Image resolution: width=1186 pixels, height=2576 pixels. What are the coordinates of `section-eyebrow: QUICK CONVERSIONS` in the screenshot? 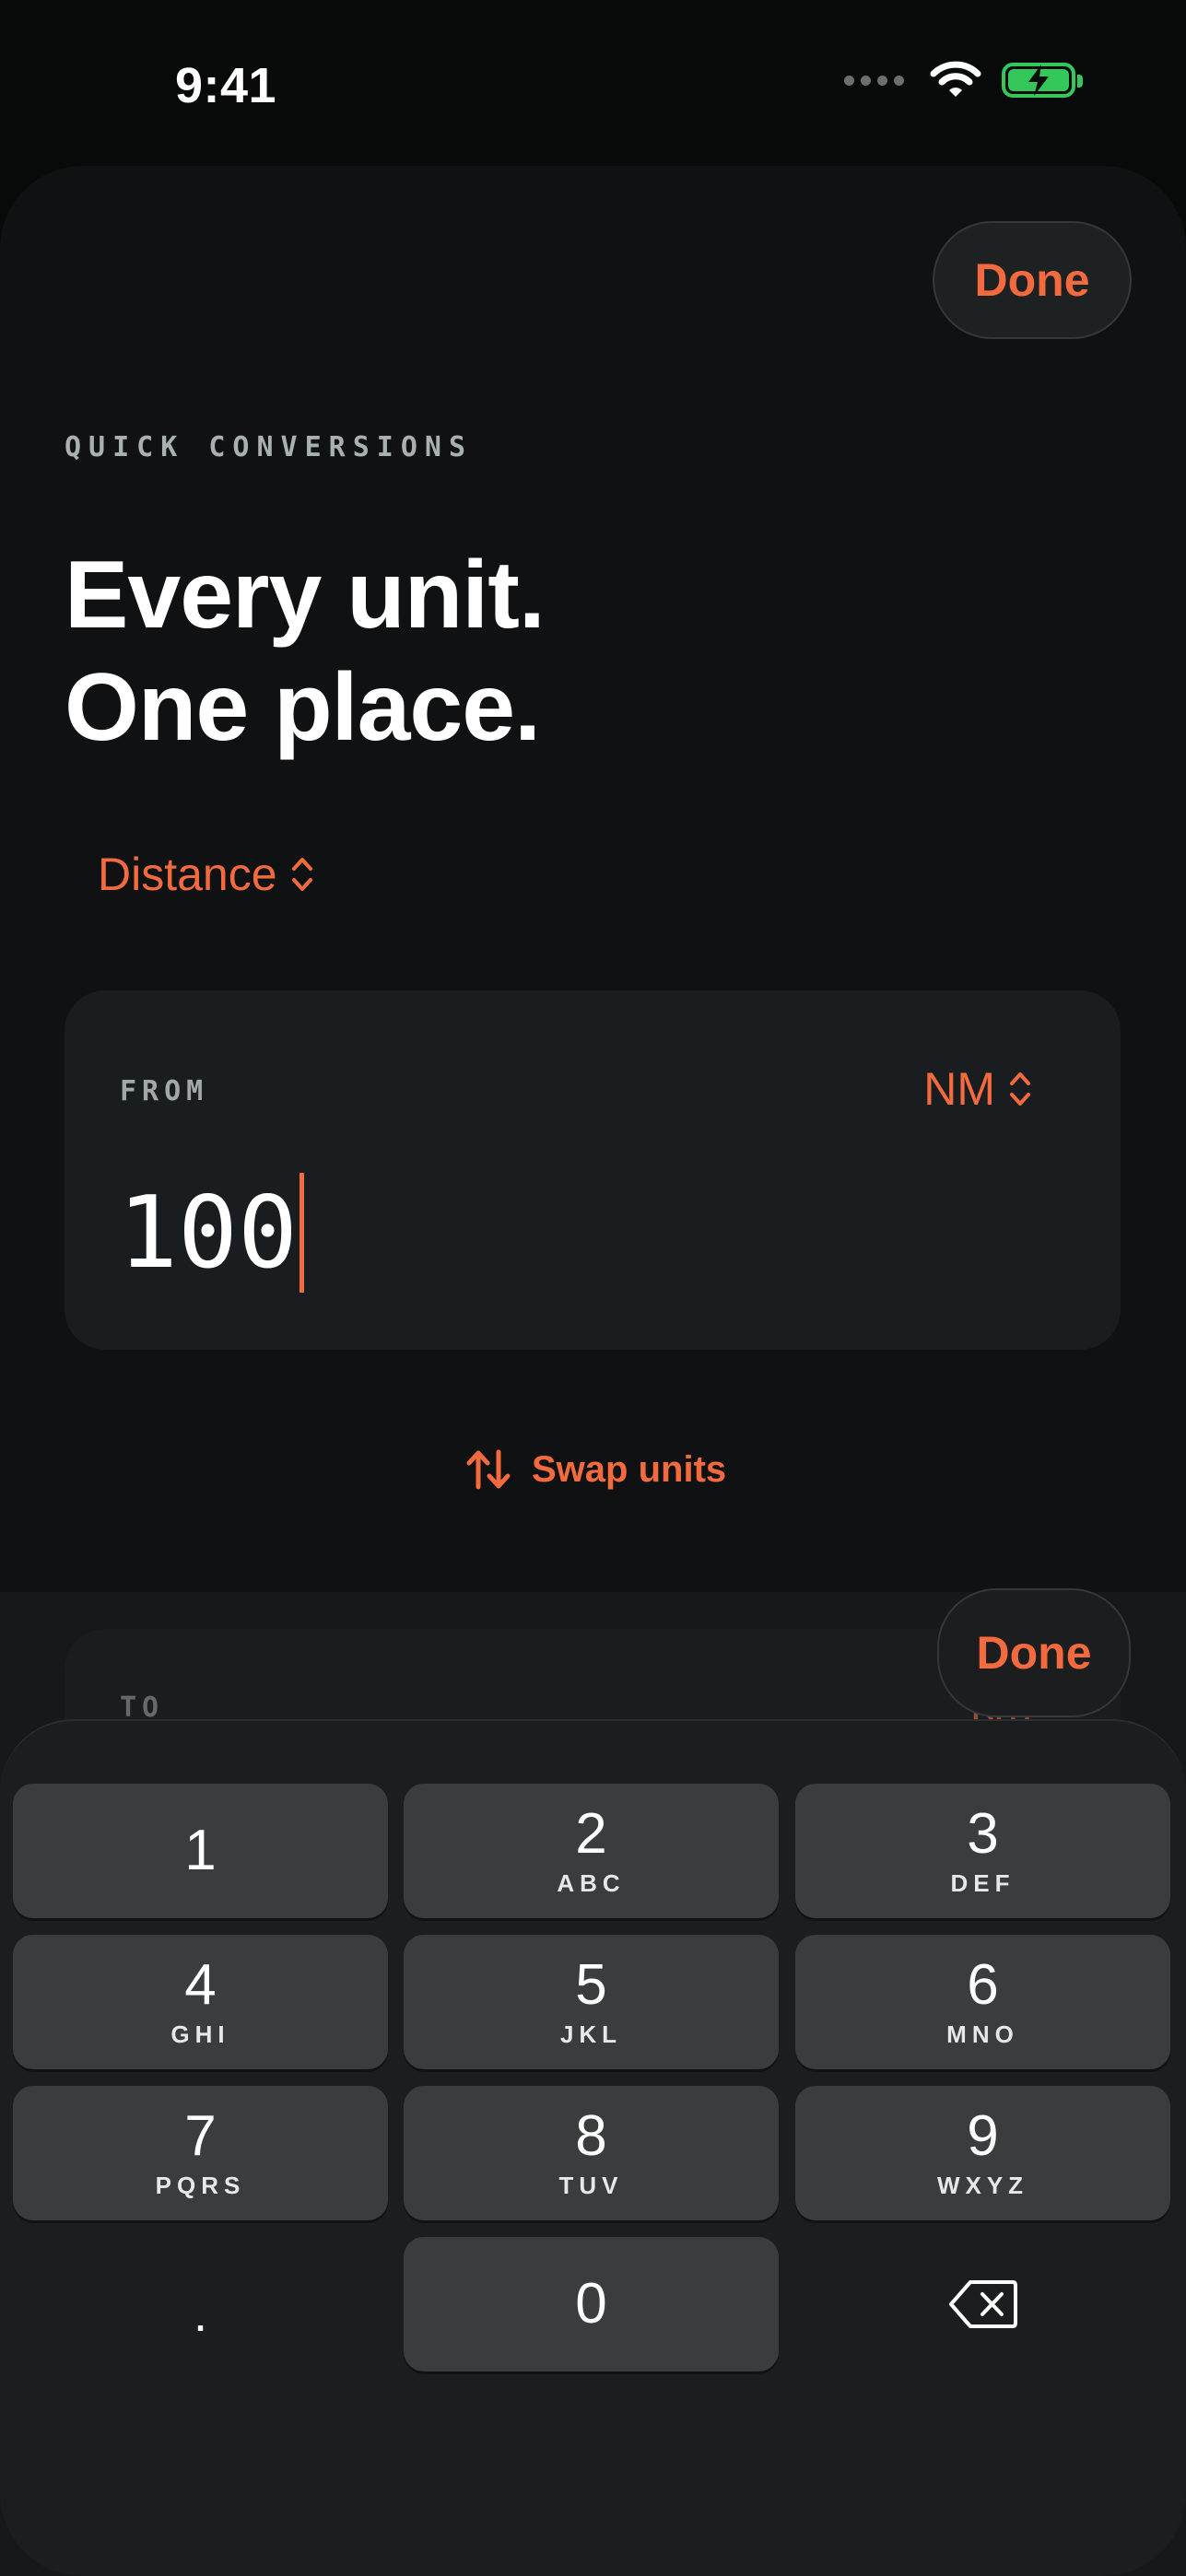 It's located at (269, 447).